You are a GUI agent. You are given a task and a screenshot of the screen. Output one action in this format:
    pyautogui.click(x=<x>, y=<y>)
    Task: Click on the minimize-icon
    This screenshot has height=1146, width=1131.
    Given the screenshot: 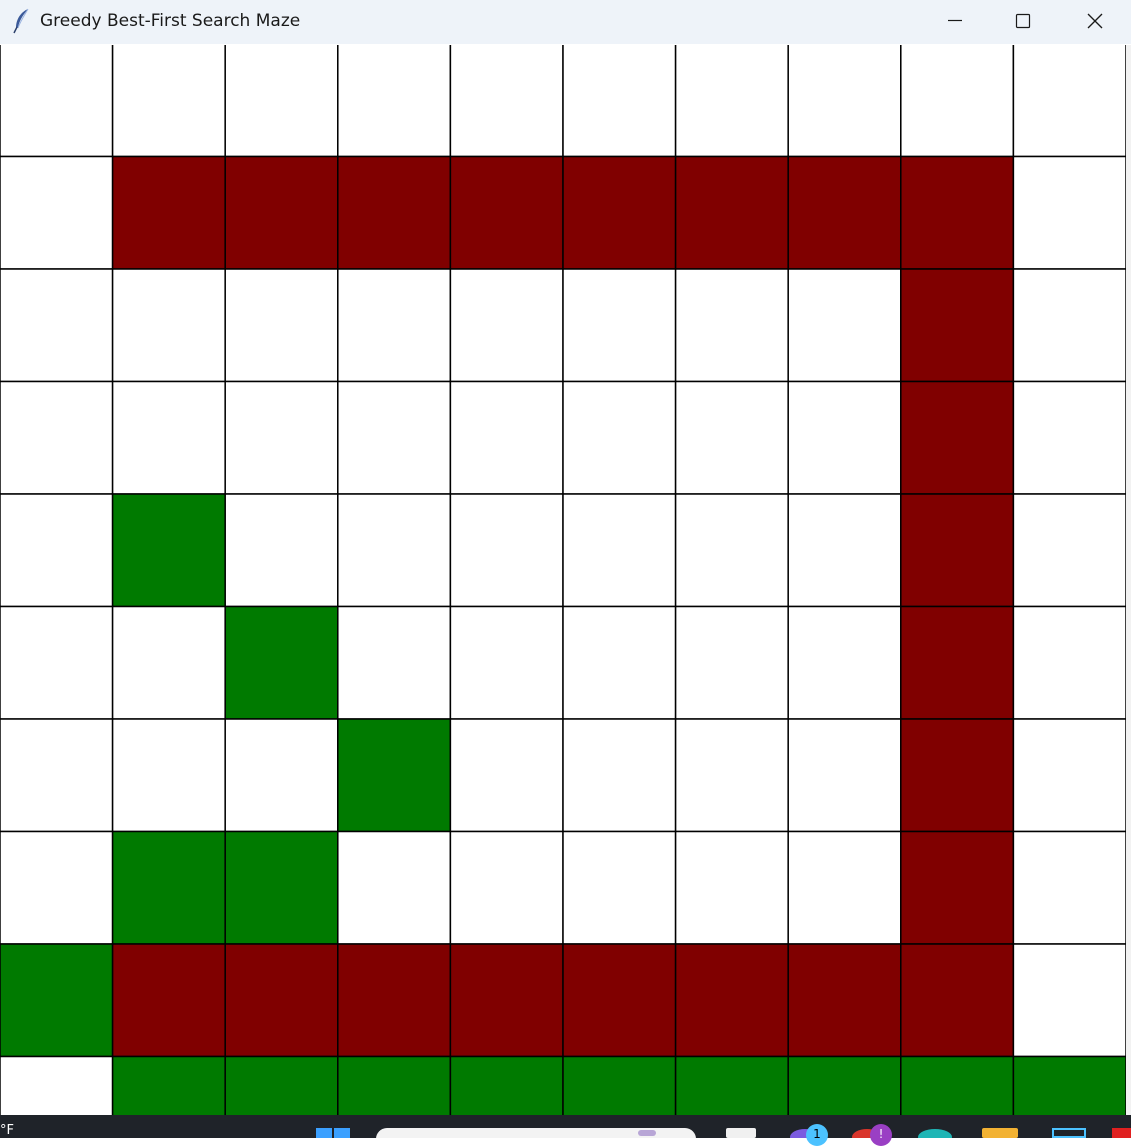 What is the action you would take?
    pyautogui.click(x=955, y=20)
    